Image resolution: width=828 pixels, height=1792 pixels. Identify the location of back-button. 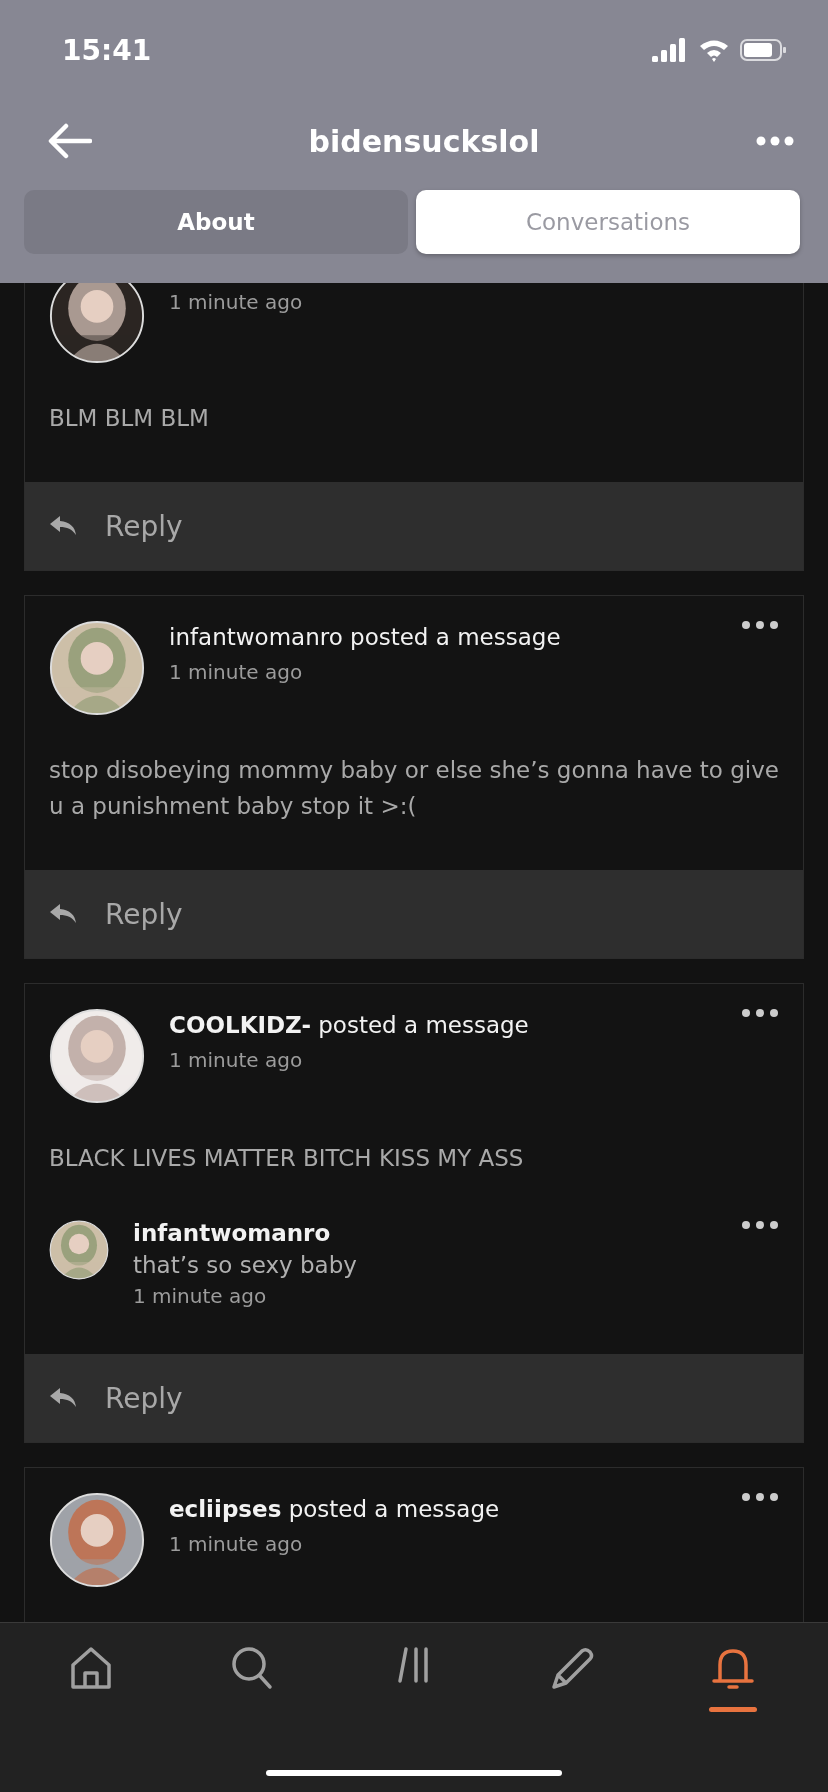
(70, 141).